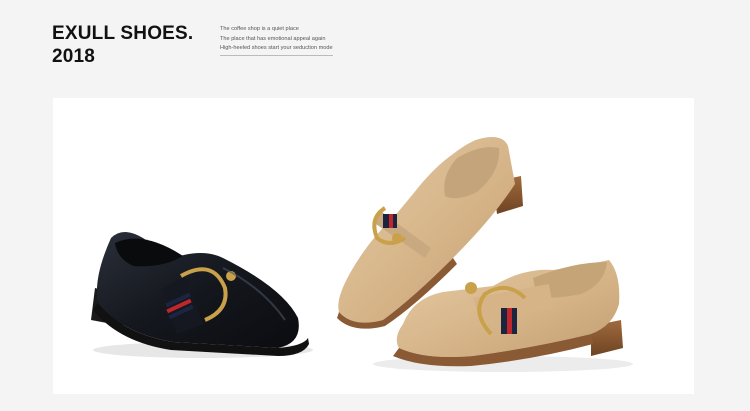 The width and height of the screenshot is (750, 411). Describe the element at coordinates (123, 33) in the screenshot. I see `brand-title: EXULL SHOES.` at that location.